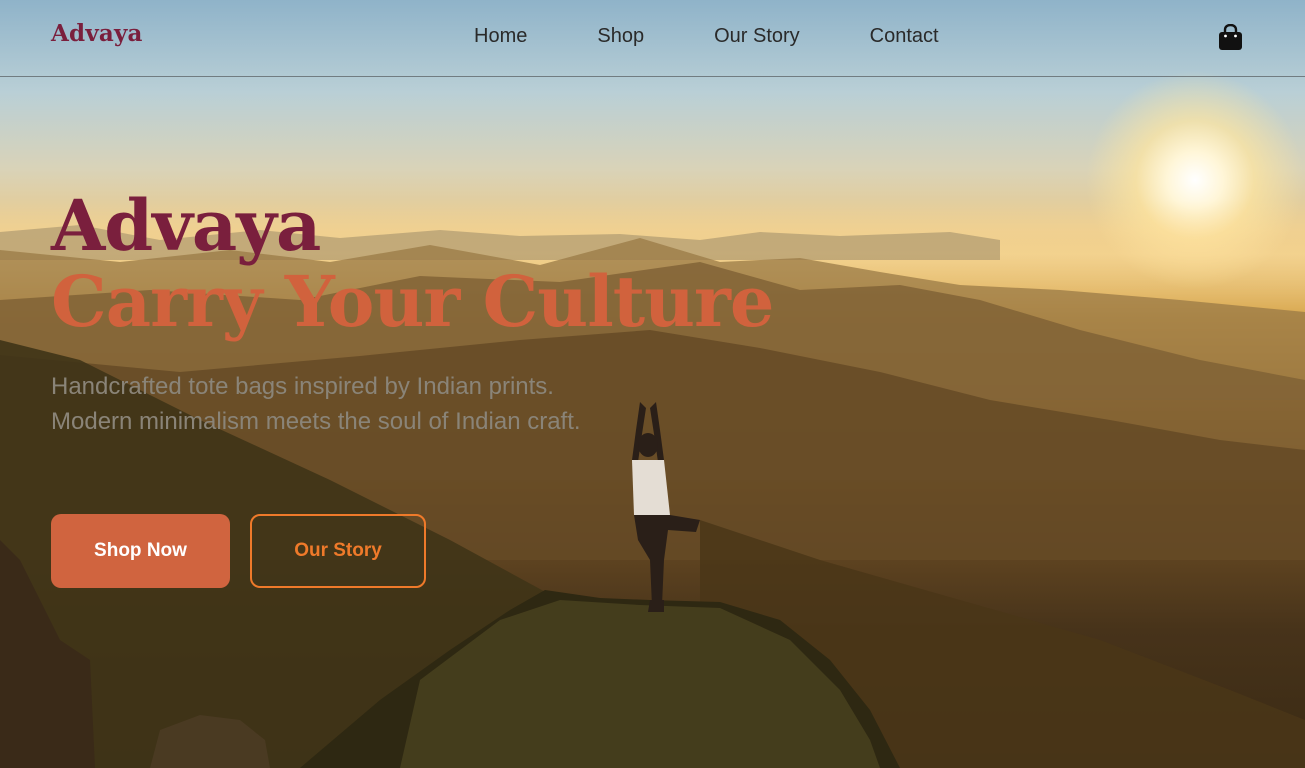  I want to click on main-nav: Home Shop Our Story Contact, so click(741, 36).